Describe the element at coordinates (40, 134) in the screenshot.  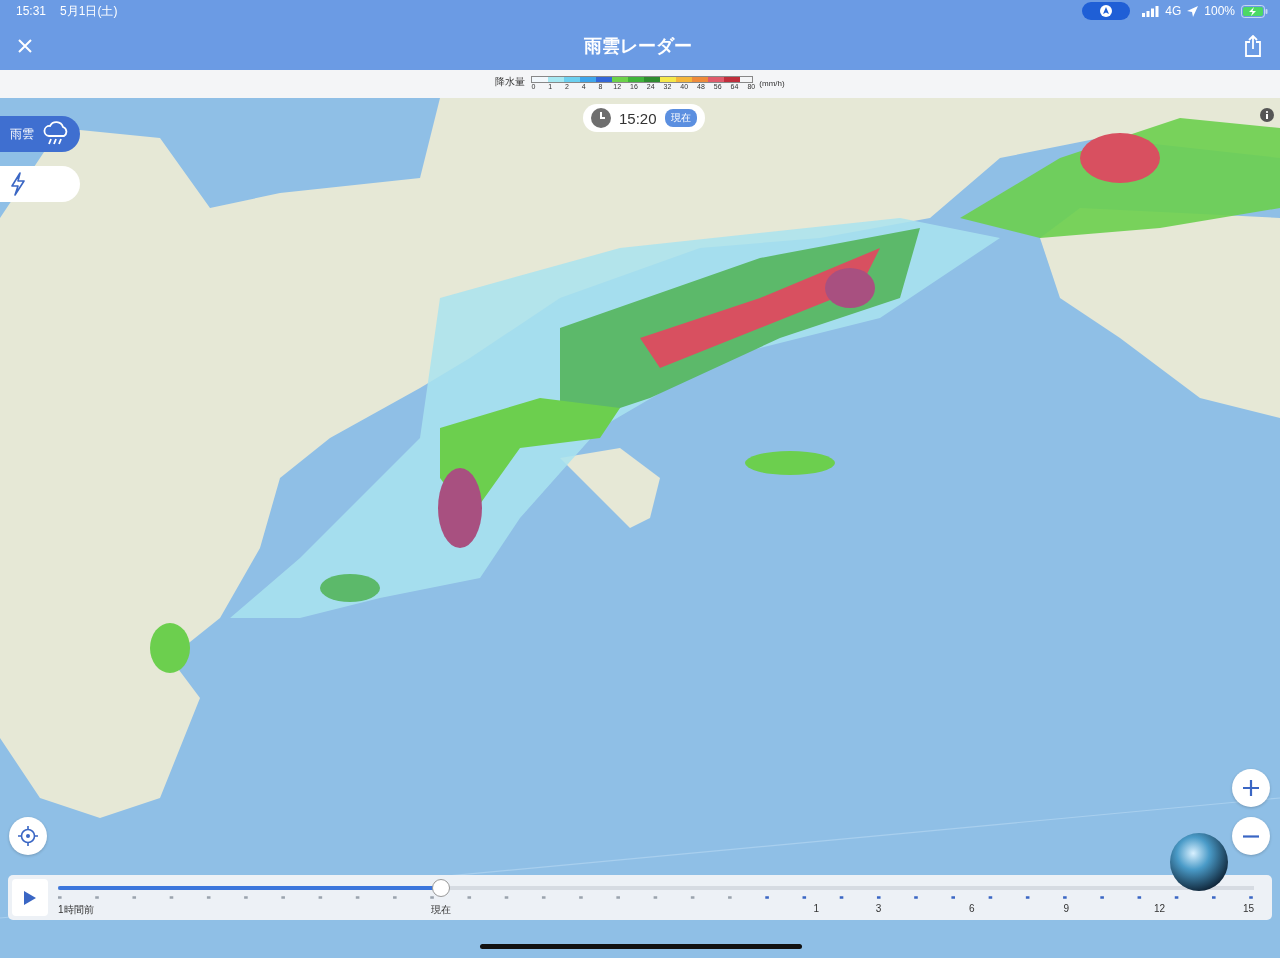
I see `rain-layer-button: 雨雲` at that location.